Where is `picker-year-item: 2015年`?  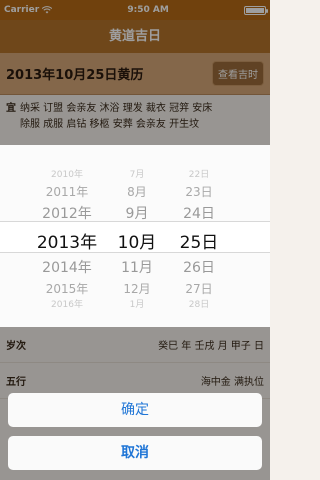
picker-year-item: 2015年 is located at coordinates (67, 288).